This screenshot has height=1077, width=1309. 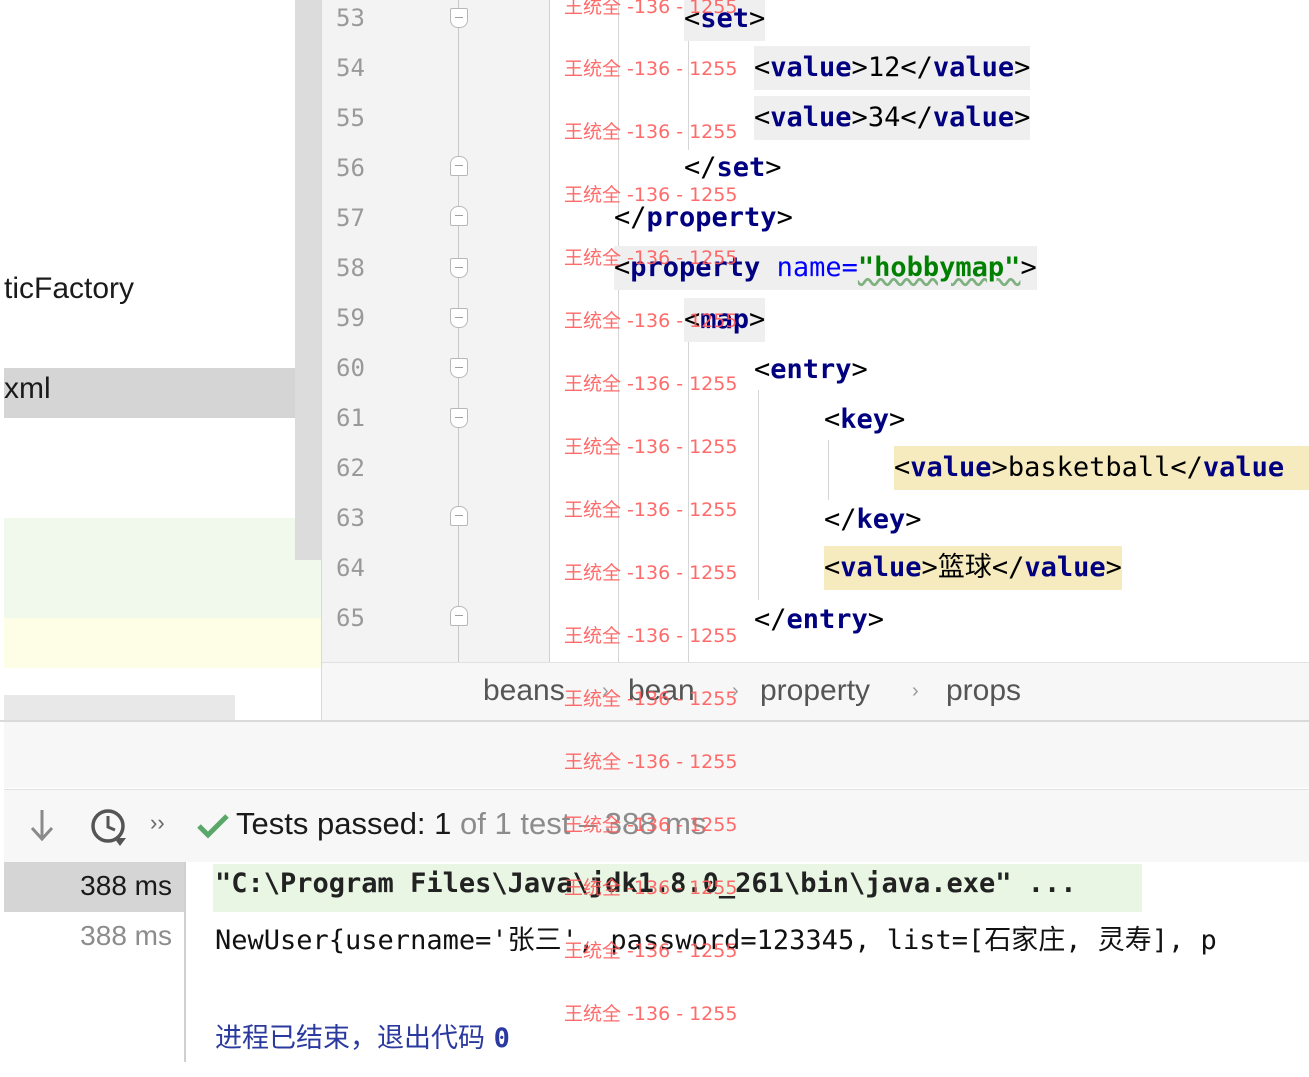 I want to click on more-actions-icon: ››, so click(x=157, y=823).